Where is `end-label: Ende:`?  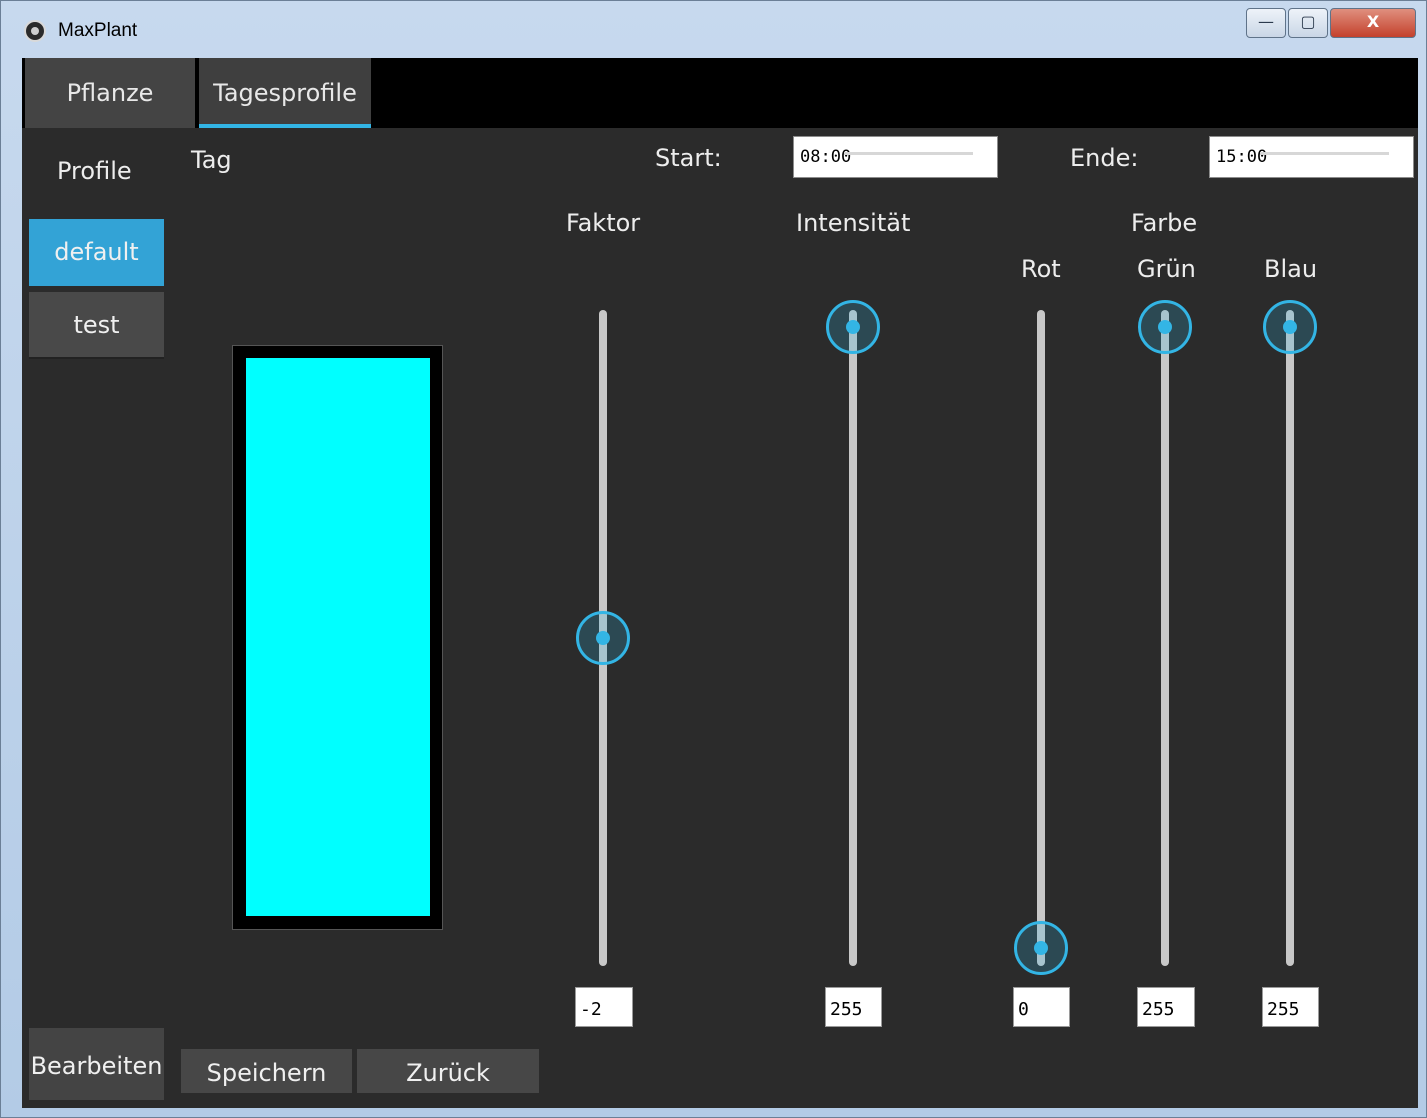 end-label: Ende: is located at coordinates (1104, 158).